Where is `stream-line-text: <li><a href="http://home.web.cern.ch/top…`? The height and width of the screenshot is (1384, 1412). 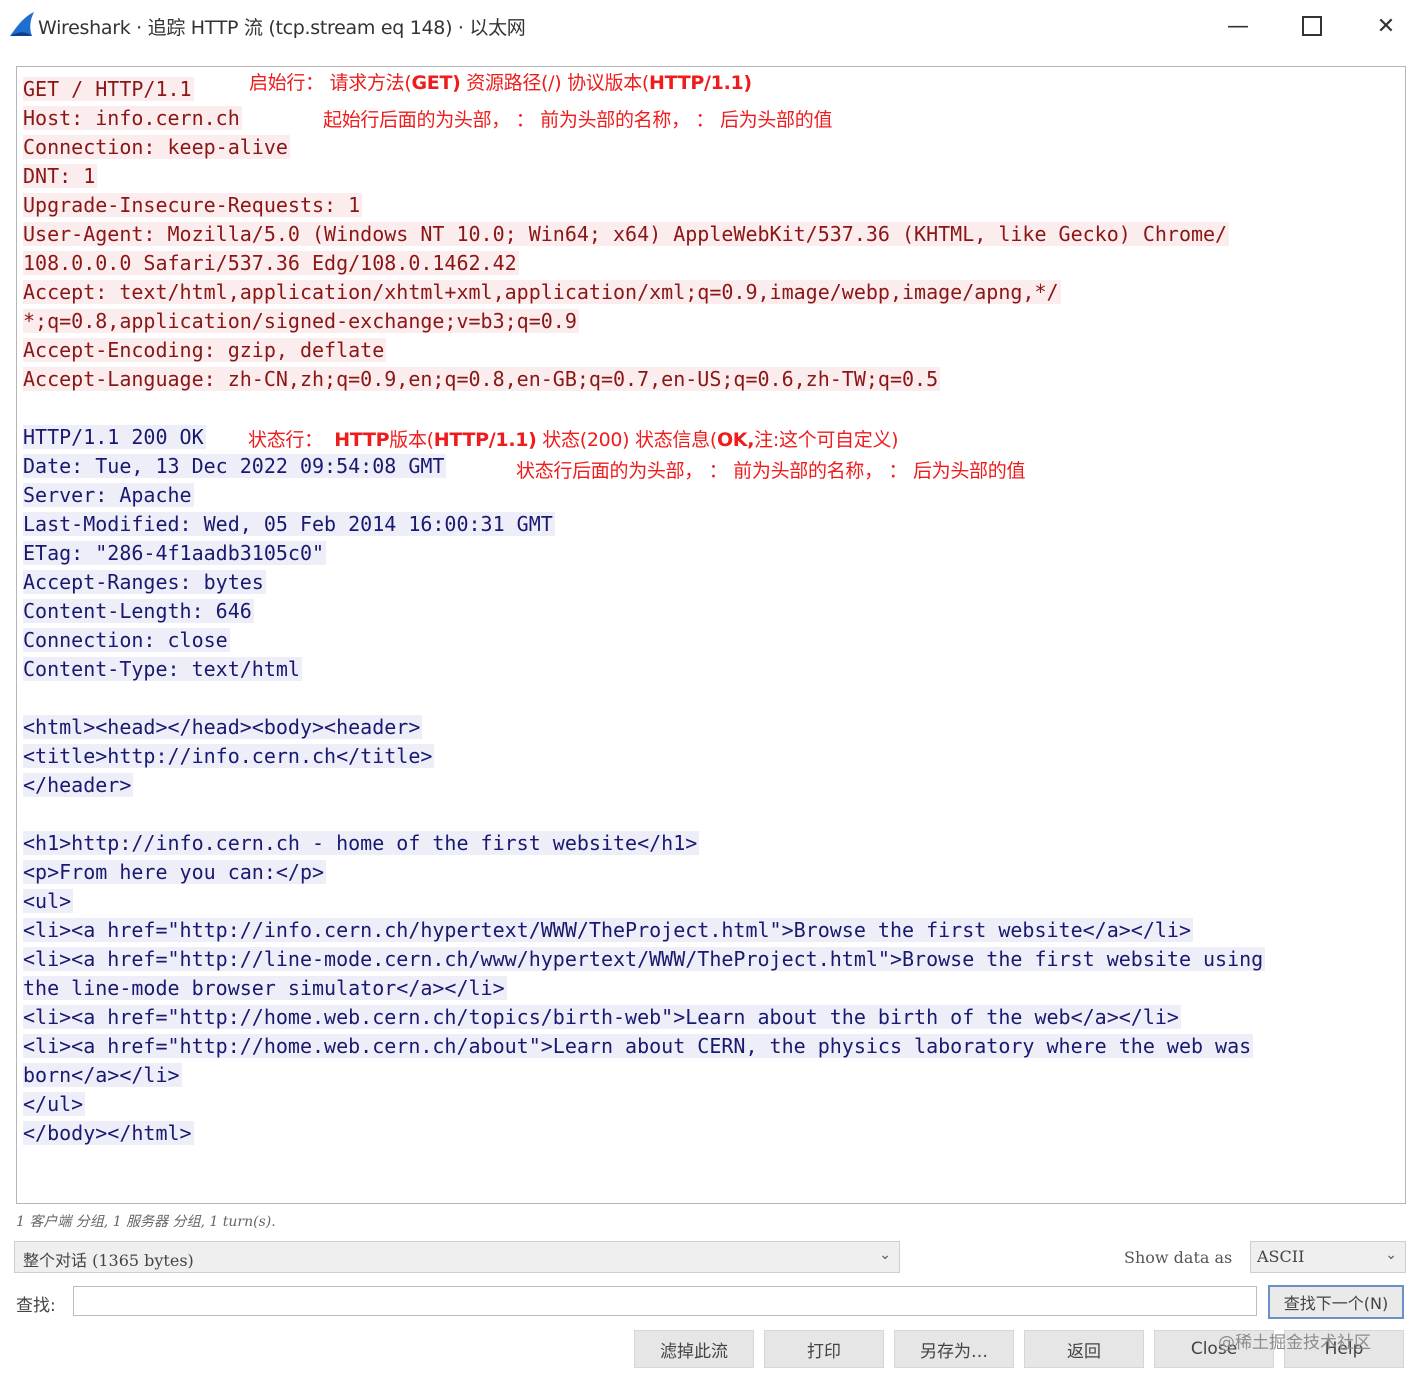
stream-line-text: <li><a href="http://home.web.cern.ch/top… is located at coordinates (602, 1017).